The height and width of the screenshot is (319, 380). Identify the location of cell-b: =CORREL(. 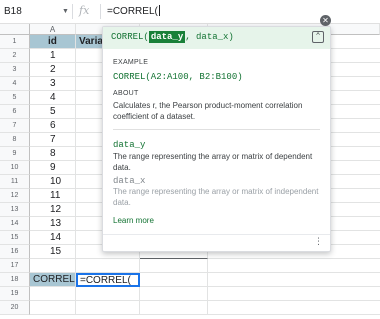
(108, 280).